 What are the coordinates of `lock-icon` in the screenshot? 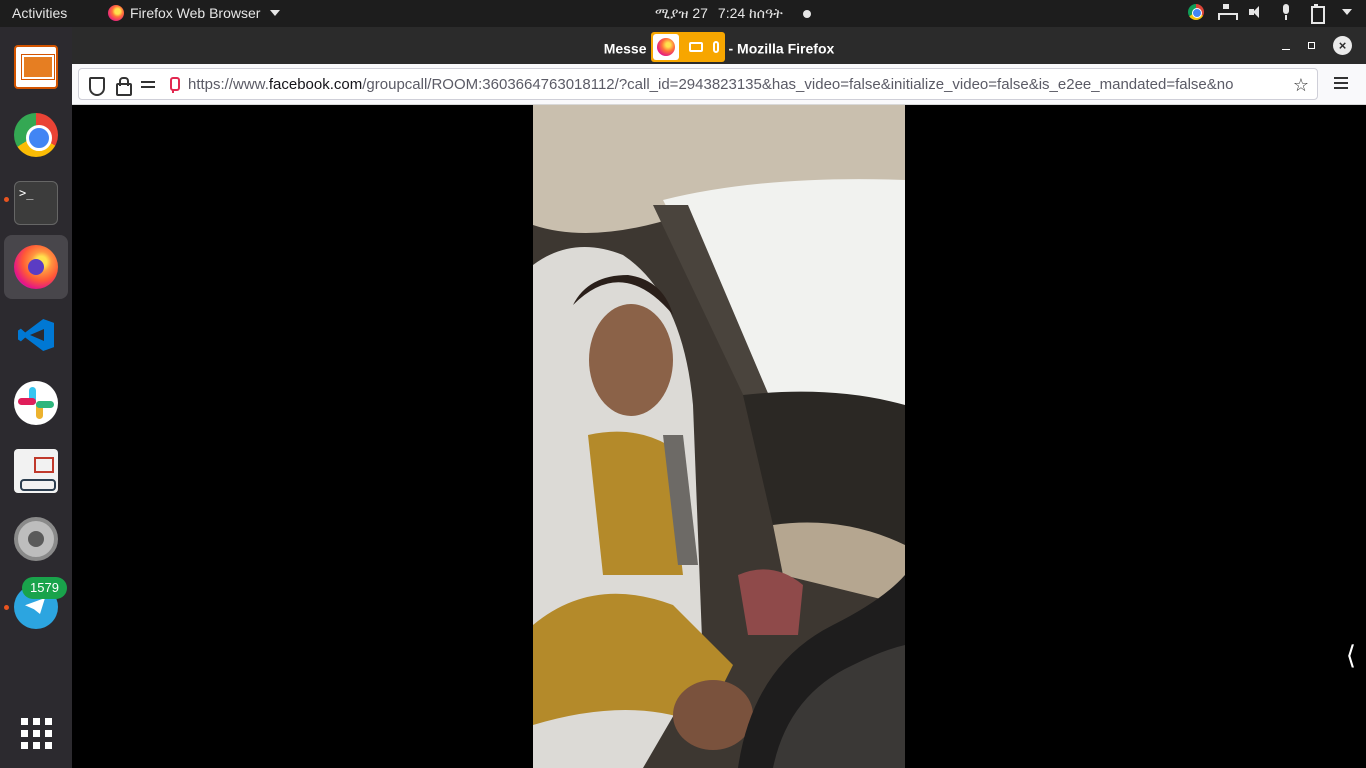 It's located at (123, 86).